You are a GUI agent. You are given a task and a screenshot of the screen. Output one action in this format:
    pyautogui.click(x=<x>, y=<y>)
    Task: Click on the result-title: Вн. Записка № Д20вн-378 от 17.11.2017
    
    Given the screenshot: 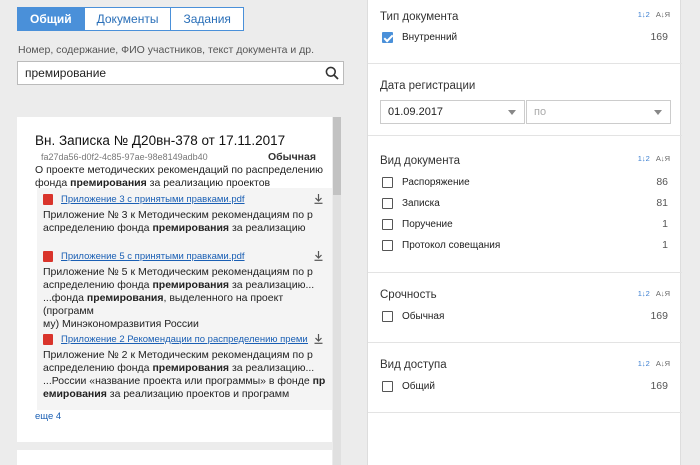 What is the action you would take?
    pyautogui.click(x=160, y=140)
    